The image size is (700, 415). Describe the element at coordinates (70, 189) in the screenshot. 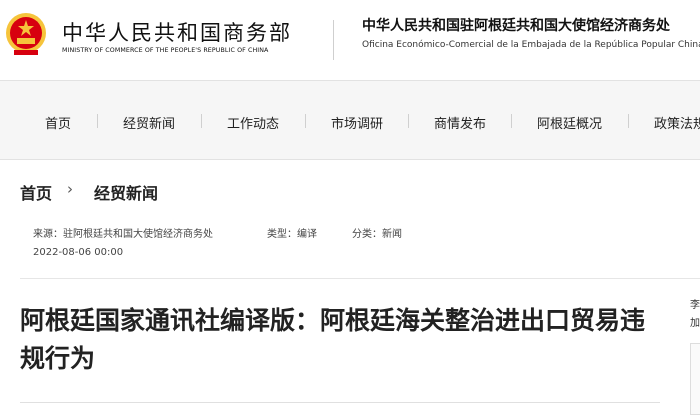

I see `chevron-right-icon: ›` at that location.